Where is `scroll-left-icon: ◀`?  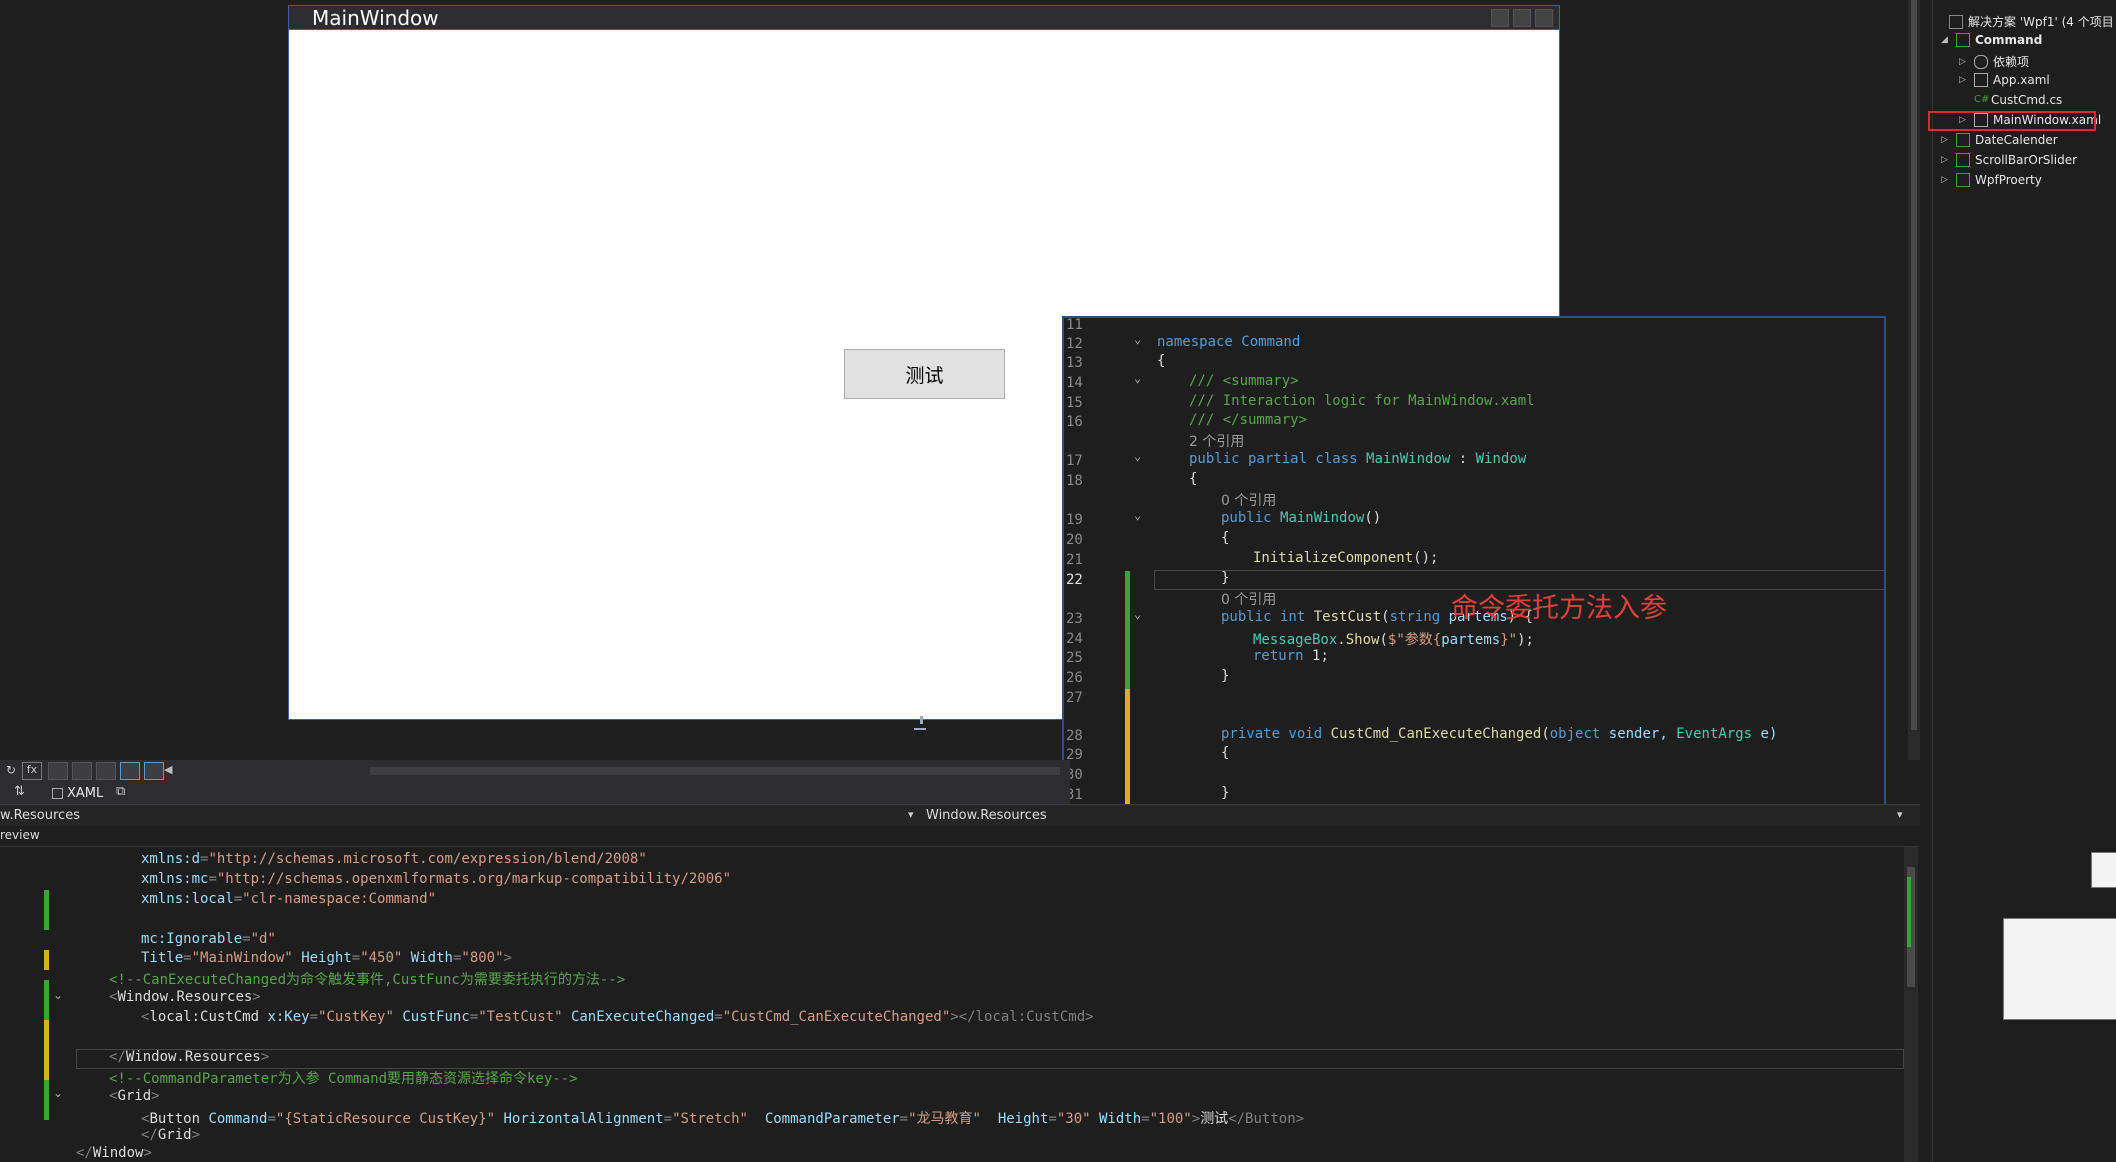
scroll-left-icon: ◀ is located at coordinates (168, 769).